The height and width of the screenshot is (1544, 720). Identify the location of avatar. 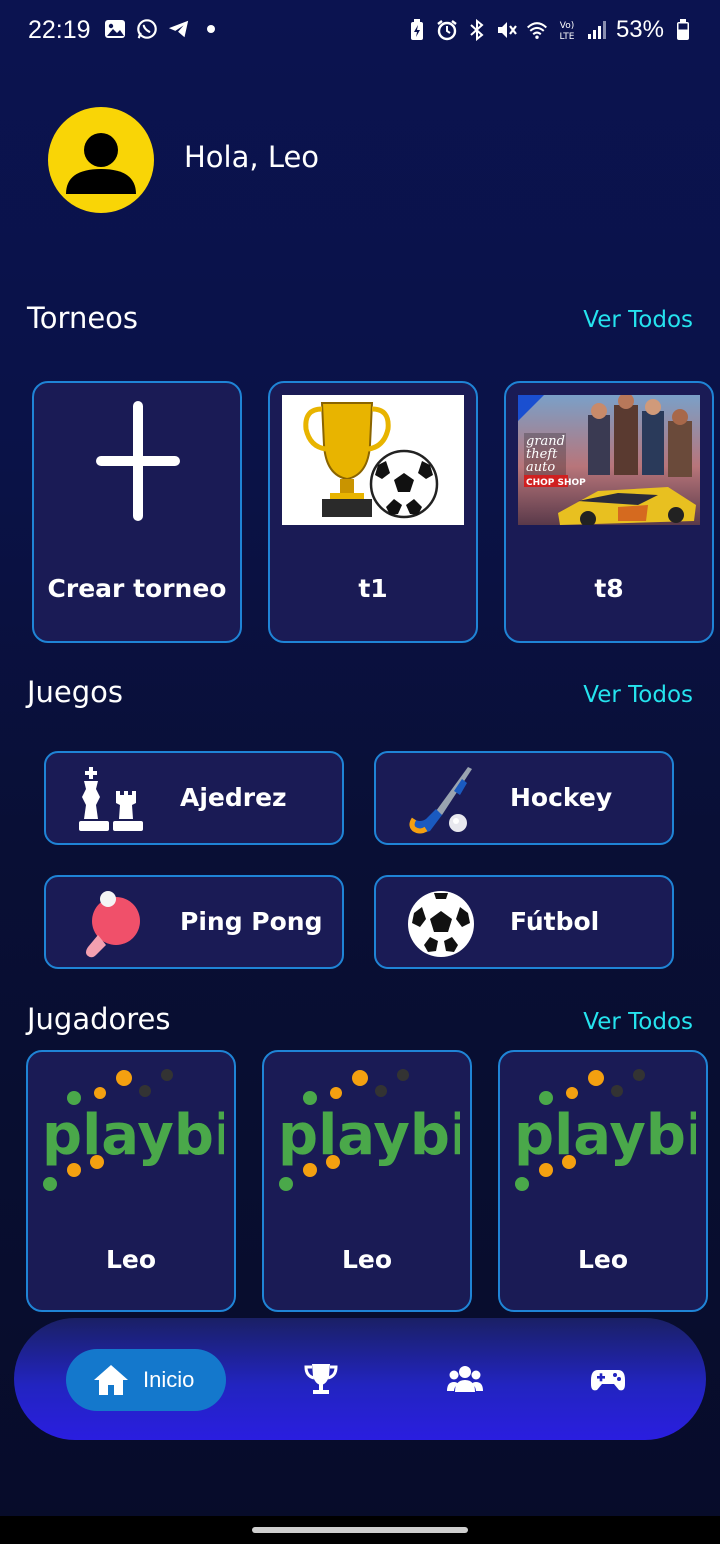
(101, 160).